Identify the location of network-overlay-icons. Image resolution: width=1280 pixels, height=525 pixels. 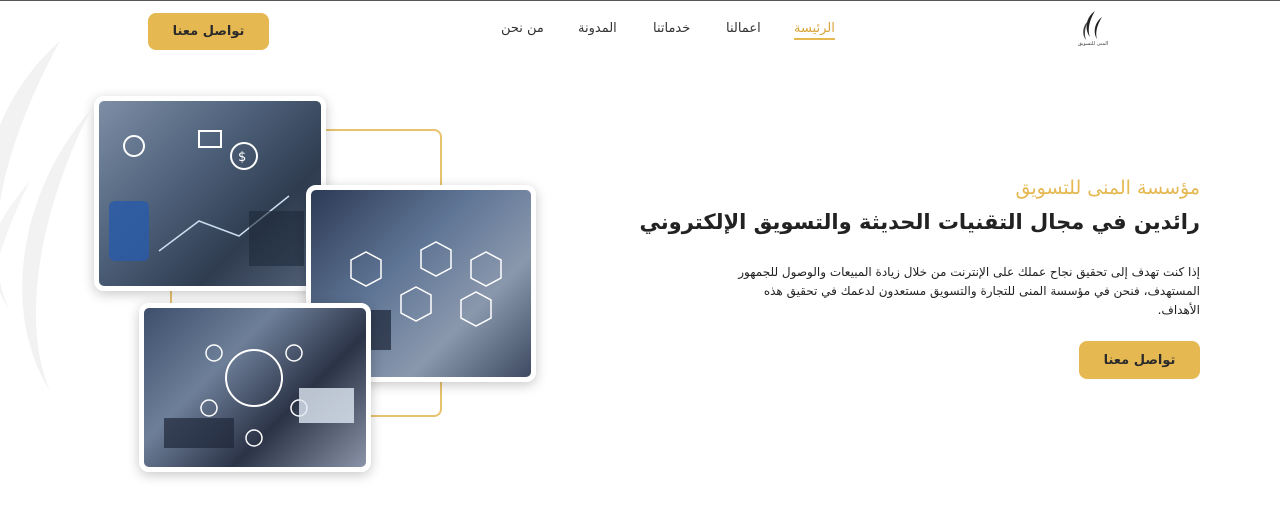
(259, 396).